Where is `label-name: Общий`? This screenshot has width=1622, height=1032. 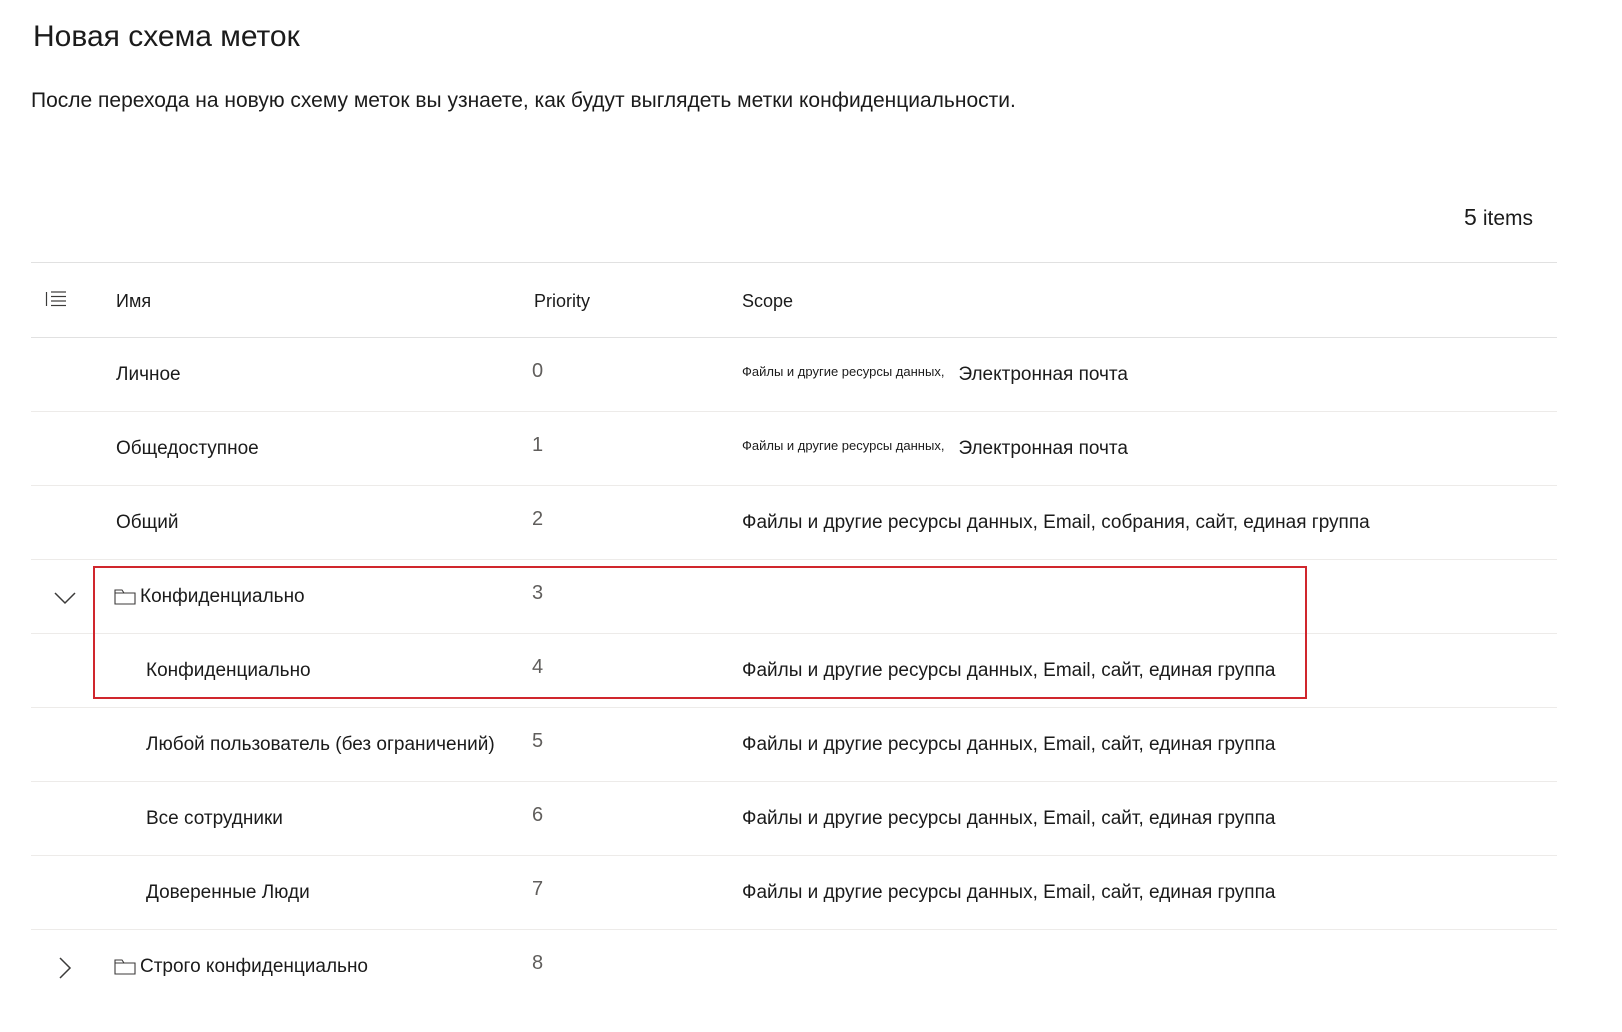 label-name: Общий is located at coordinates (147, 522).